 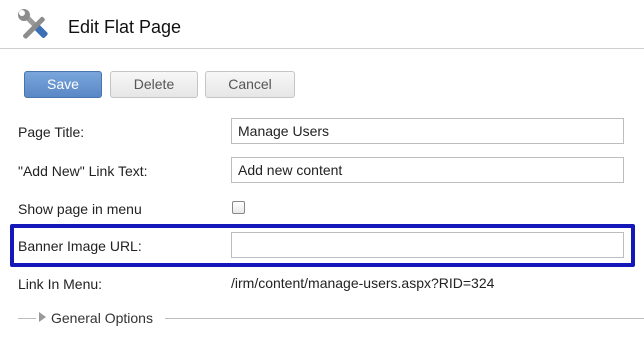 What do you see at coordinates (363, 283) in the screenshot?
I see `link-in-menu-value: /irm/content/manage-users.aspx?RID=324` at bounding box center [363, 283].